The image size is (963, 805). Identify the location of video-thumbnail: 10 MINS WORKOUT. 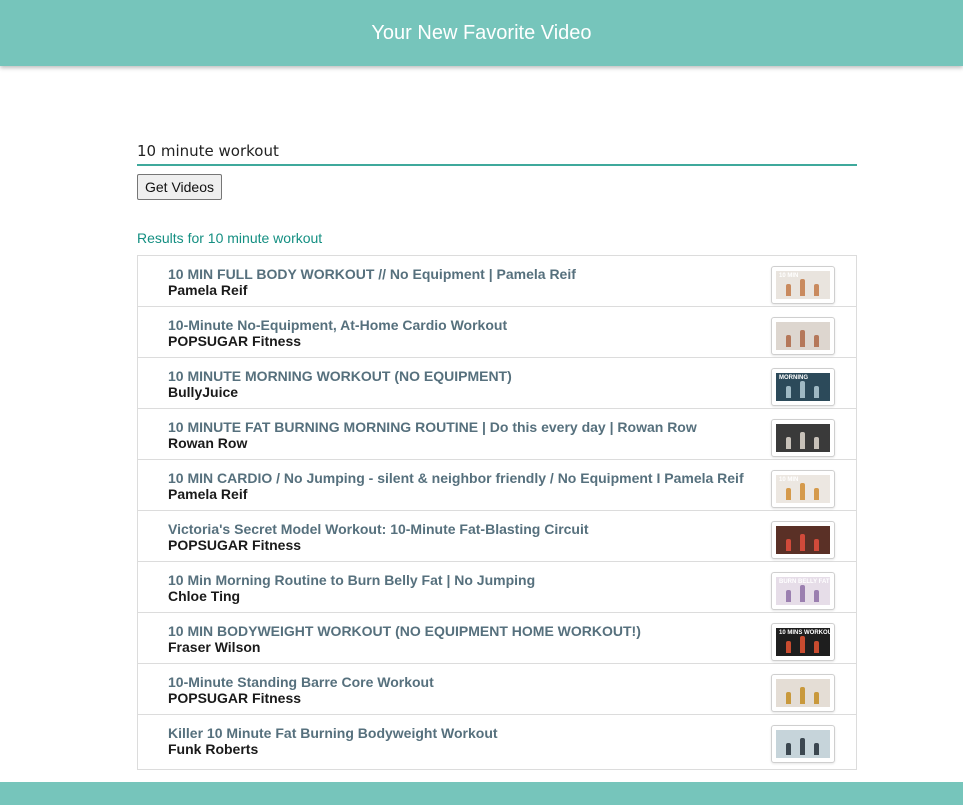
(803, 642).